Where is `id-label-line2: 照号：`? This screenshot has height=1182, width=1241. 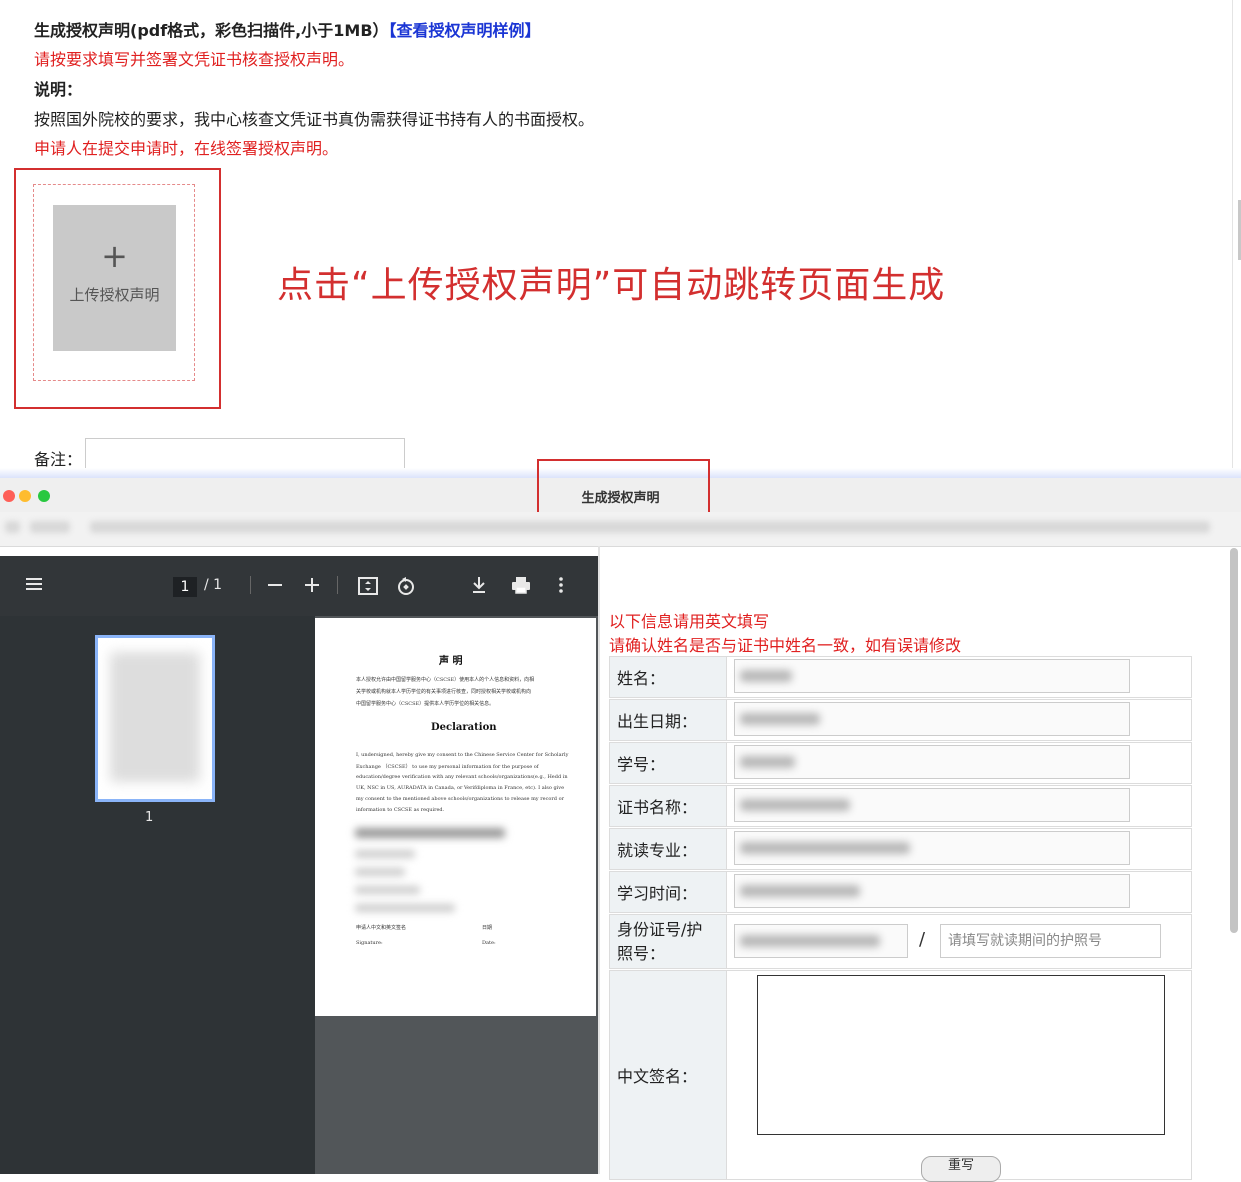
id-label-line2: 照号： is located at coordinates (641, 953).